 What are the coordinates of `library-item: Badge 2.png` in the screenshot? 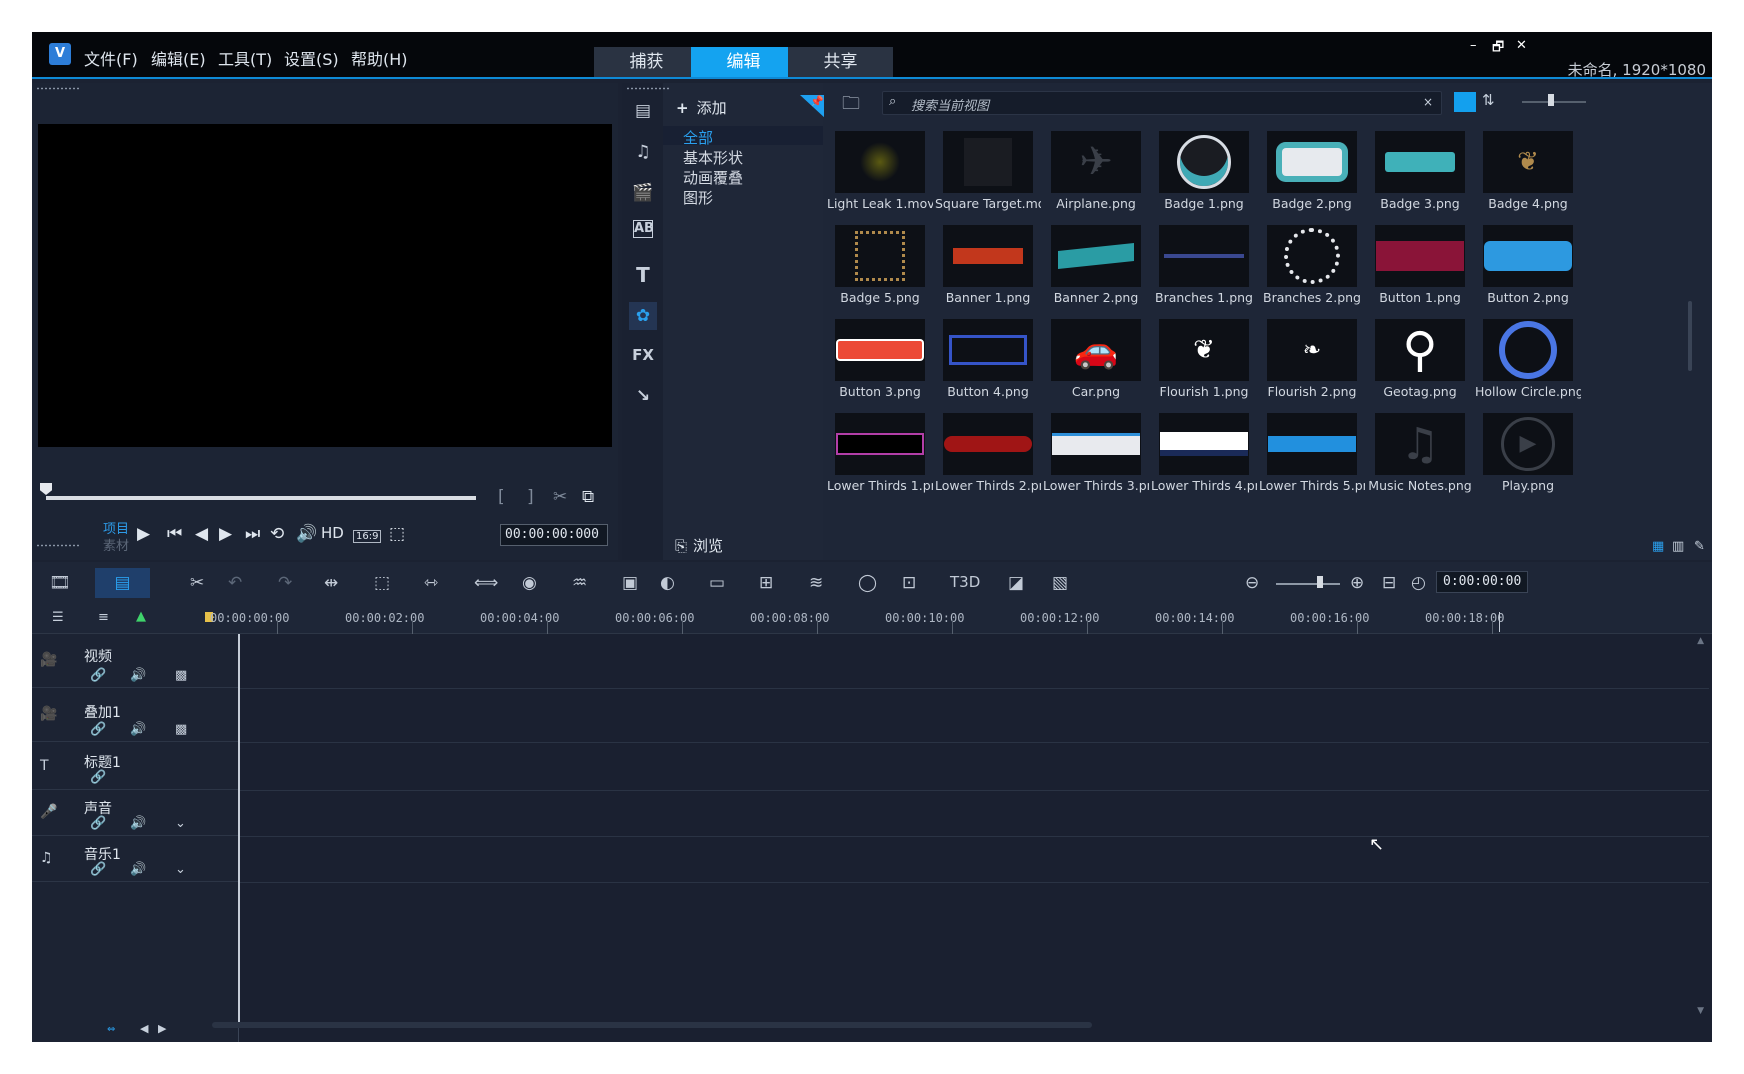 It's located at (1312, 171).